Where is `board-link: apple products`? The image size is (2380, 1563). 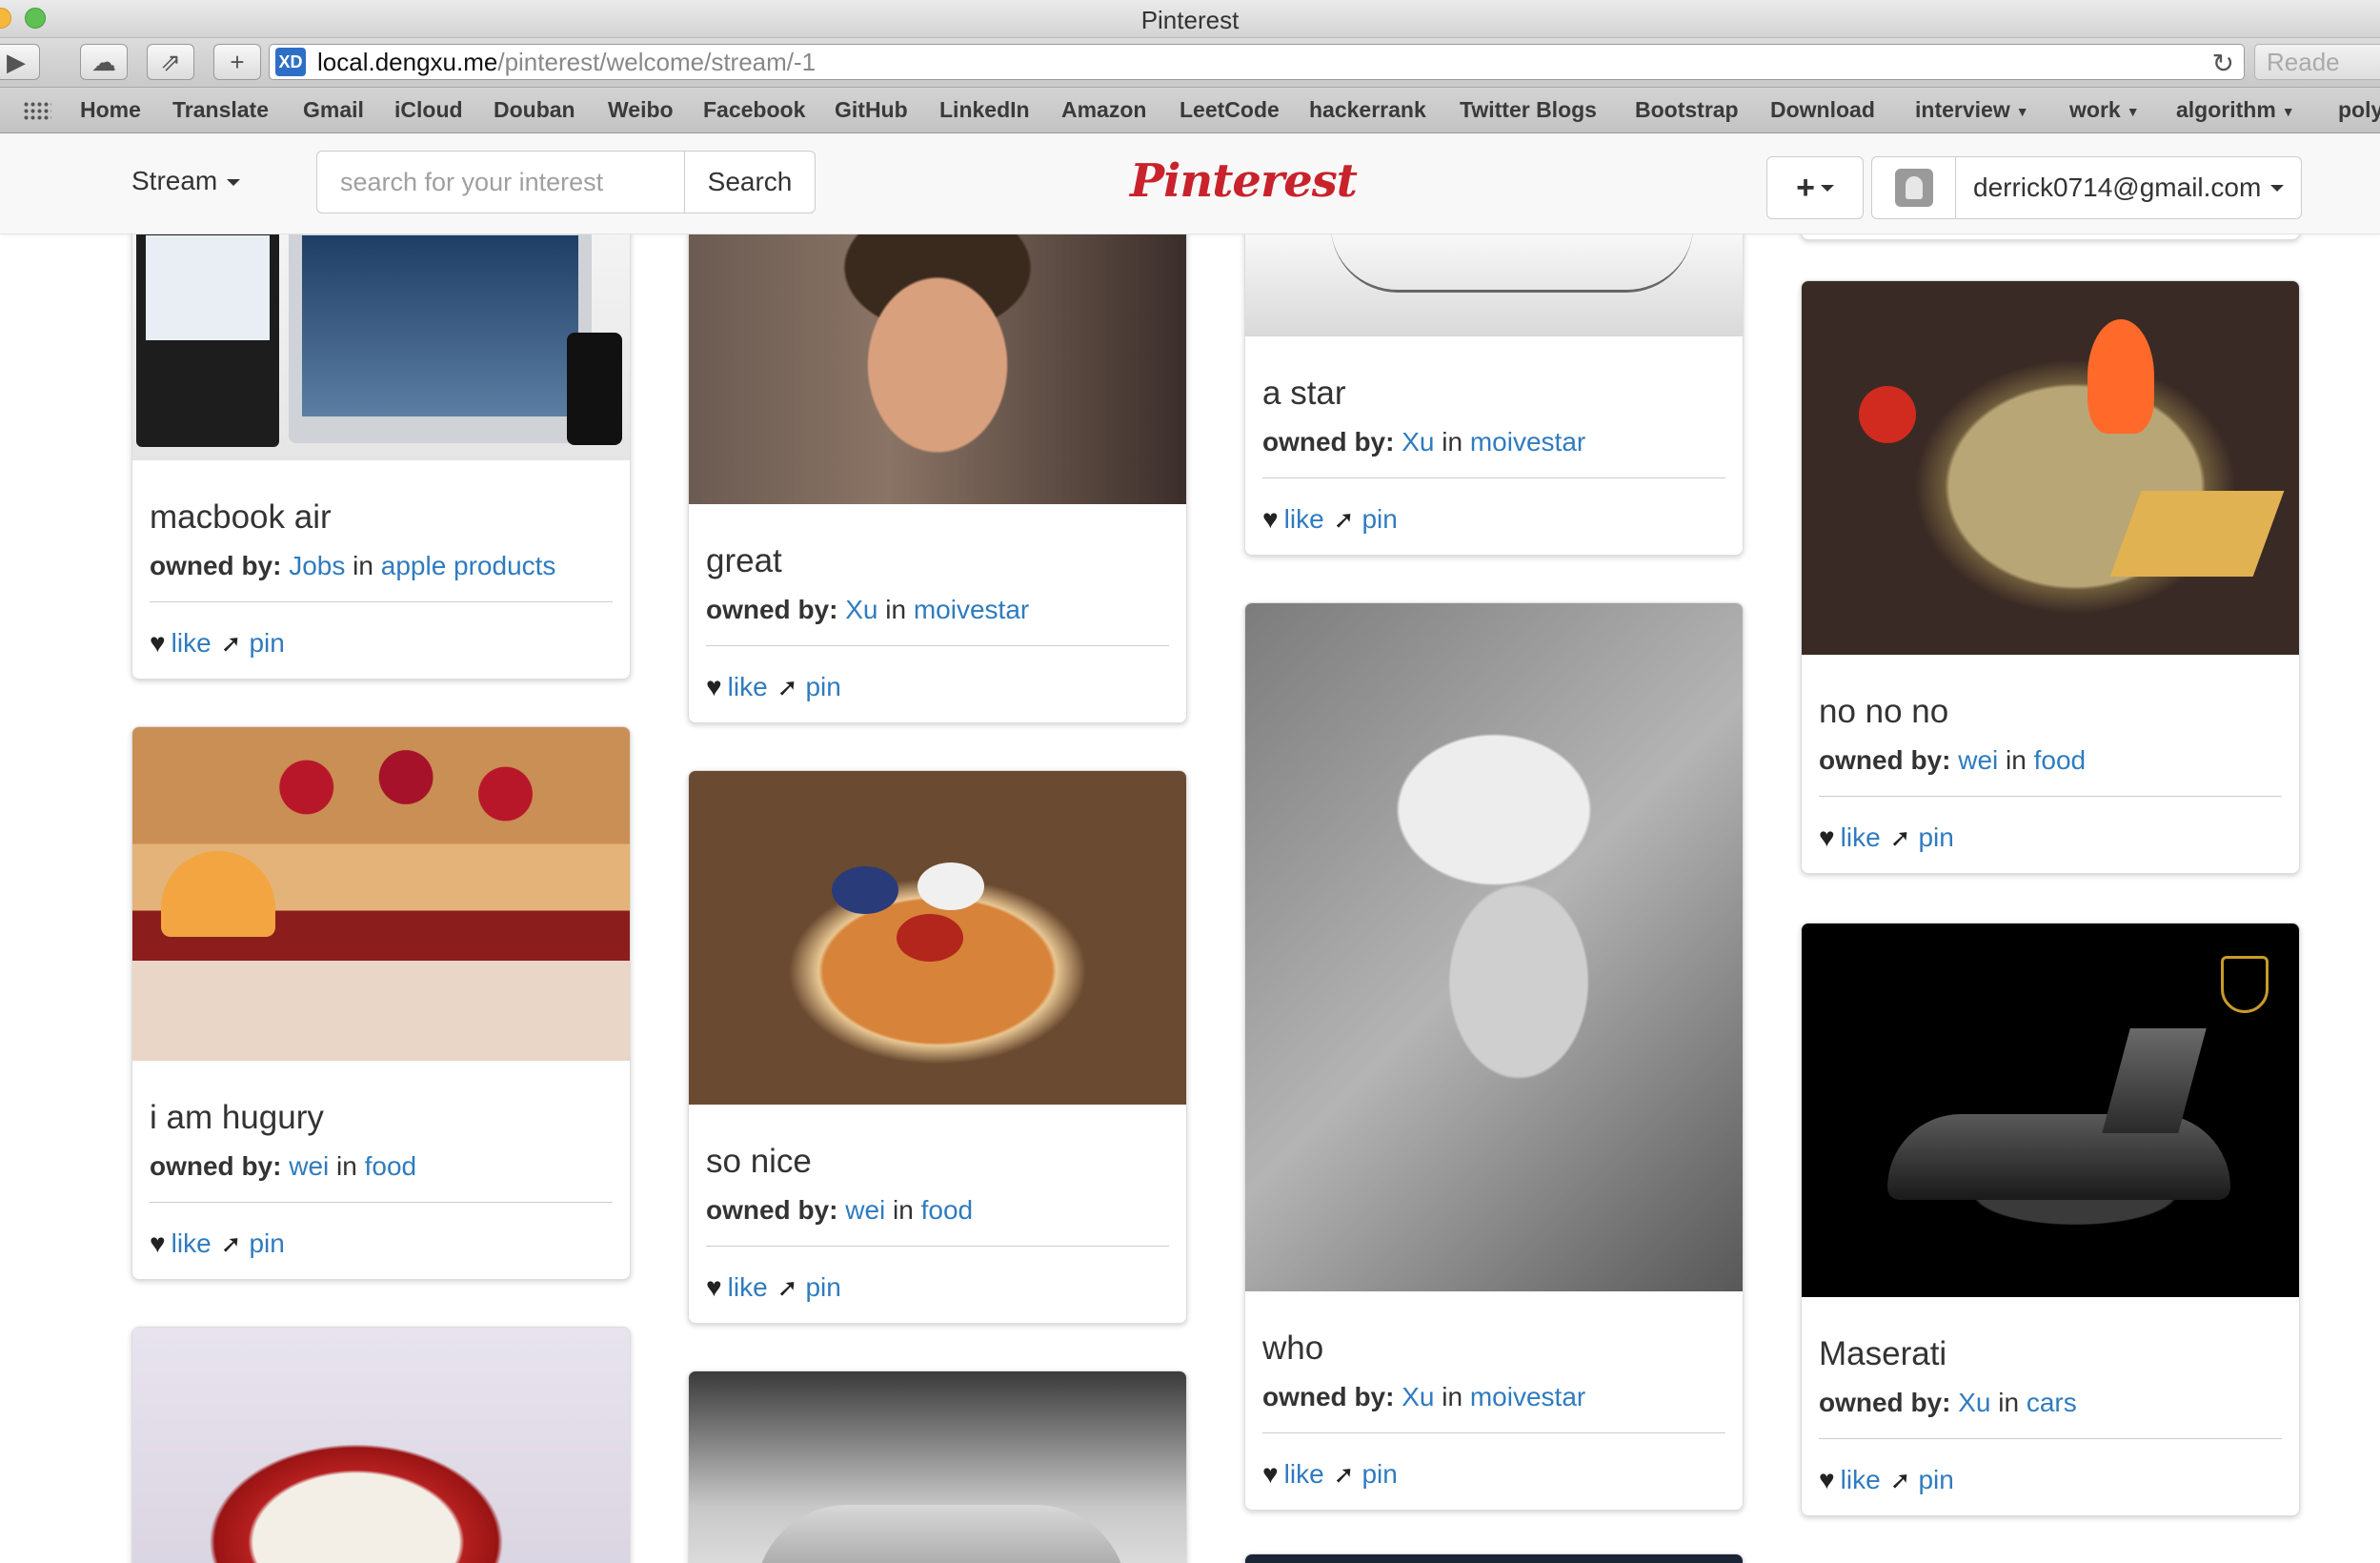 board-link: apple products is located at coordinates (468, 565).